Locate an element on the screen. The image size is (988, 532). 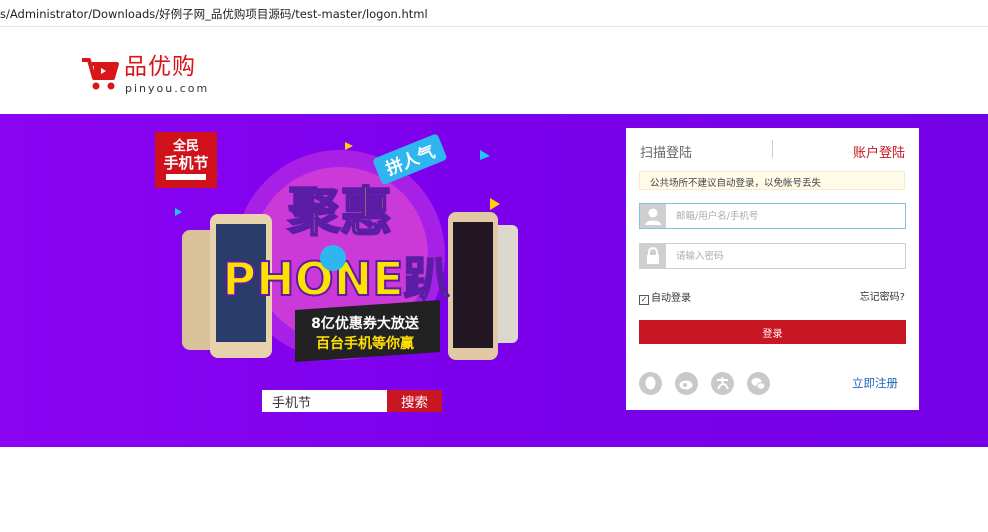
login-notice: 公共场所不建议自动登录，以免帐号丢失 is located at coordinates (772, 180).